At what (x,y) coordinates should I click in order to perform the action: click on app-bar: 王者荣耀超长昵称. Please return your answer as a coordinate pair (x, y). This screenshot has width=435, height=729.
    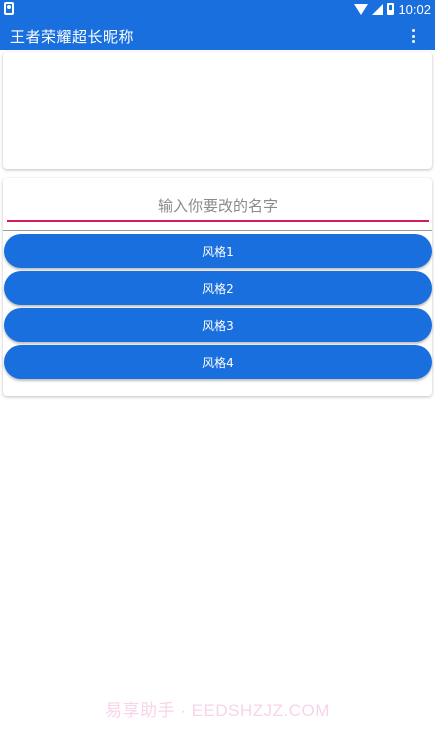
    Looking at the image, I should click on (217, 35).